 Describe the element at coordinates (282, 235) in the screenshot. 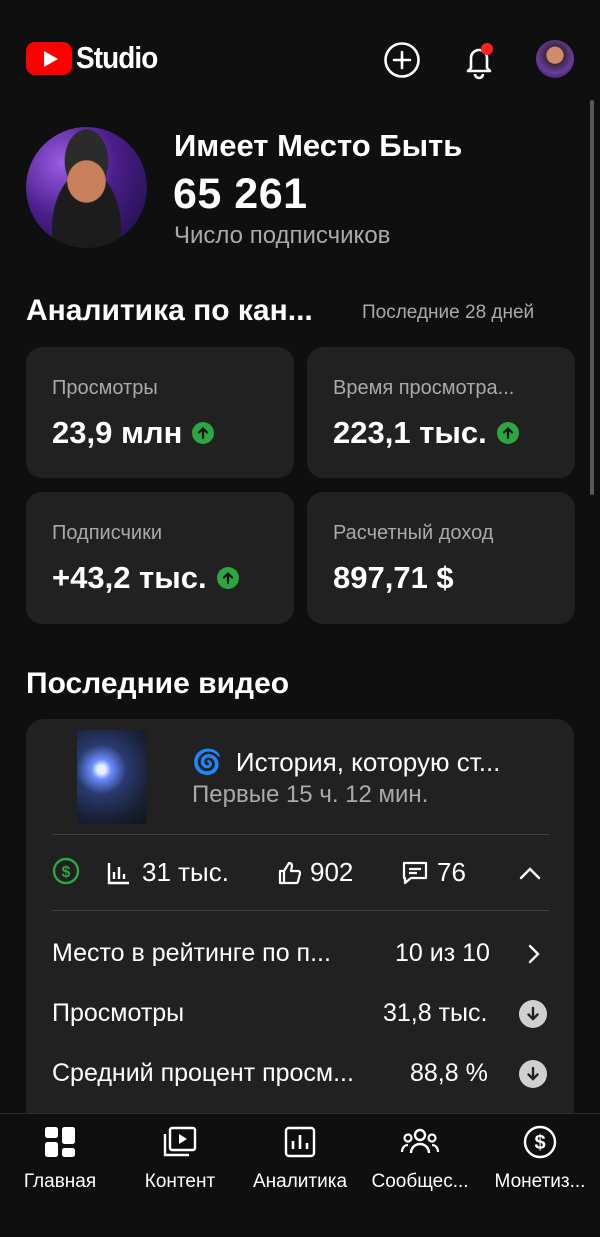

I see `subscriber-label: Число подписчиков` at that location.